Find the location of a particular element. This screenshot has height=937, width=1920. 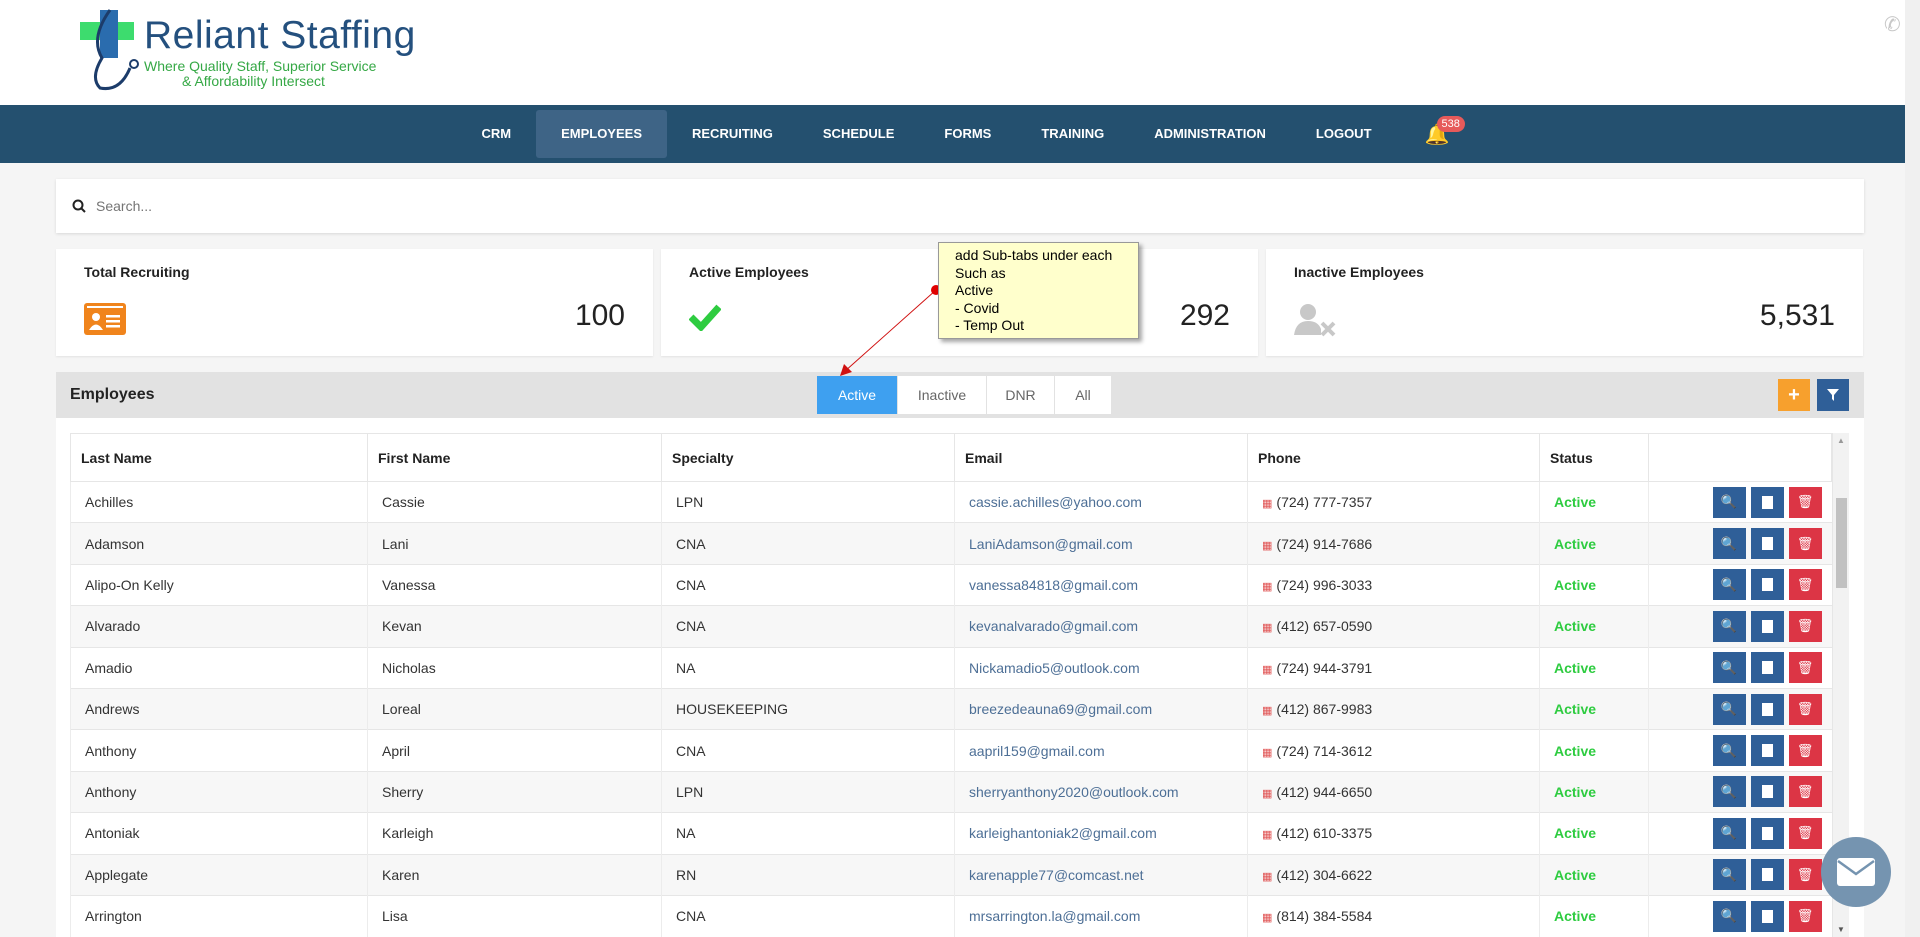

nav-recruiting: RECRUITING is located at coordinates (732, 134).